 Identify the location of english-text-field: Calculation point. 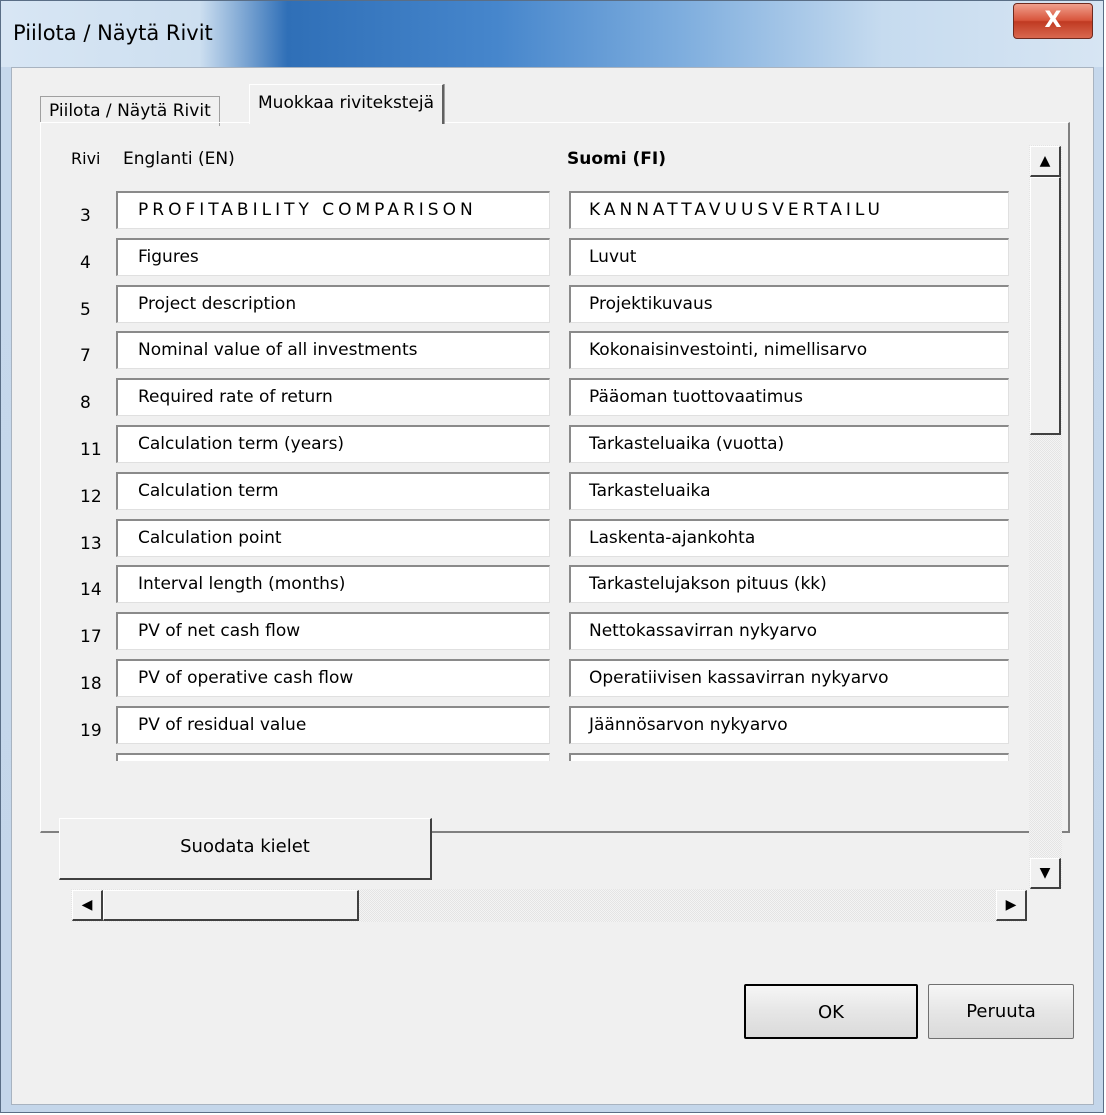
(333, 537).